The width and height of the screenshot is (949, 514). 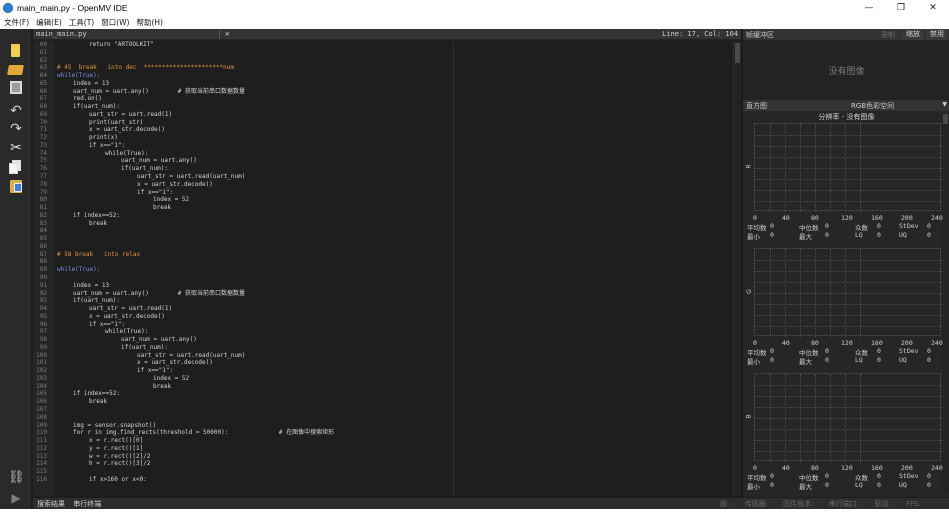 I want to click on code-line: 62, so click(x=387, y=61).